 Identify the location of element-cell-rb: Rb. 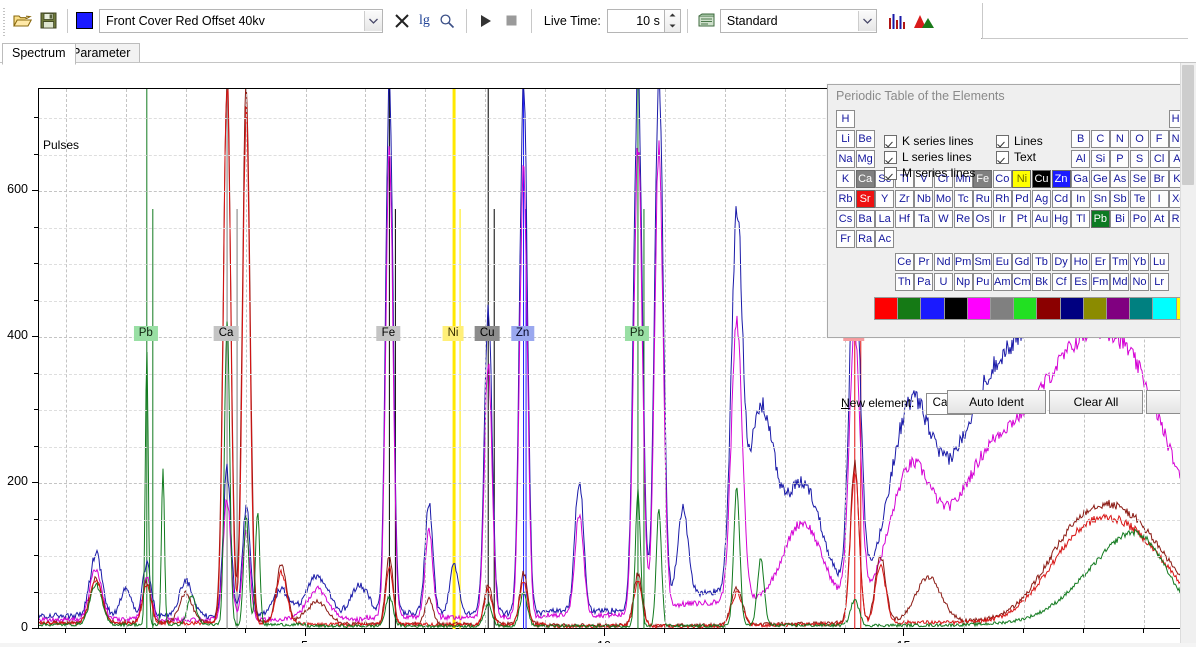
(845, 199).